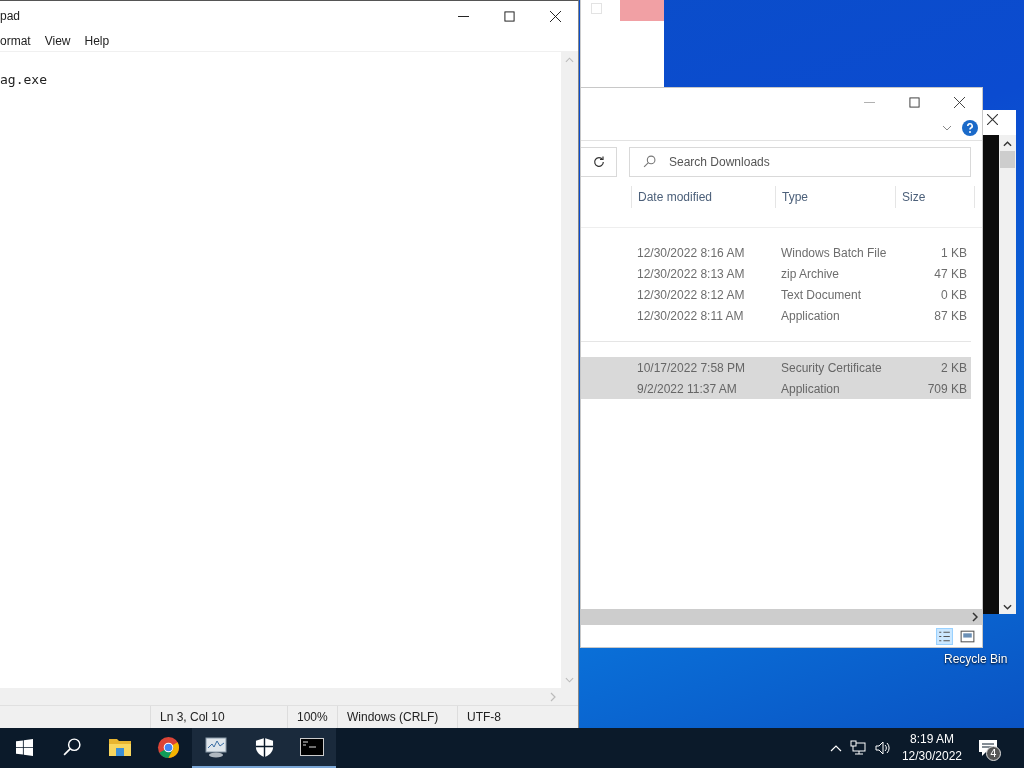 The image size is (1024, 768). Describe the element at coordinates (120, 747) in the screenshot. I see `folder-icon` at that location.